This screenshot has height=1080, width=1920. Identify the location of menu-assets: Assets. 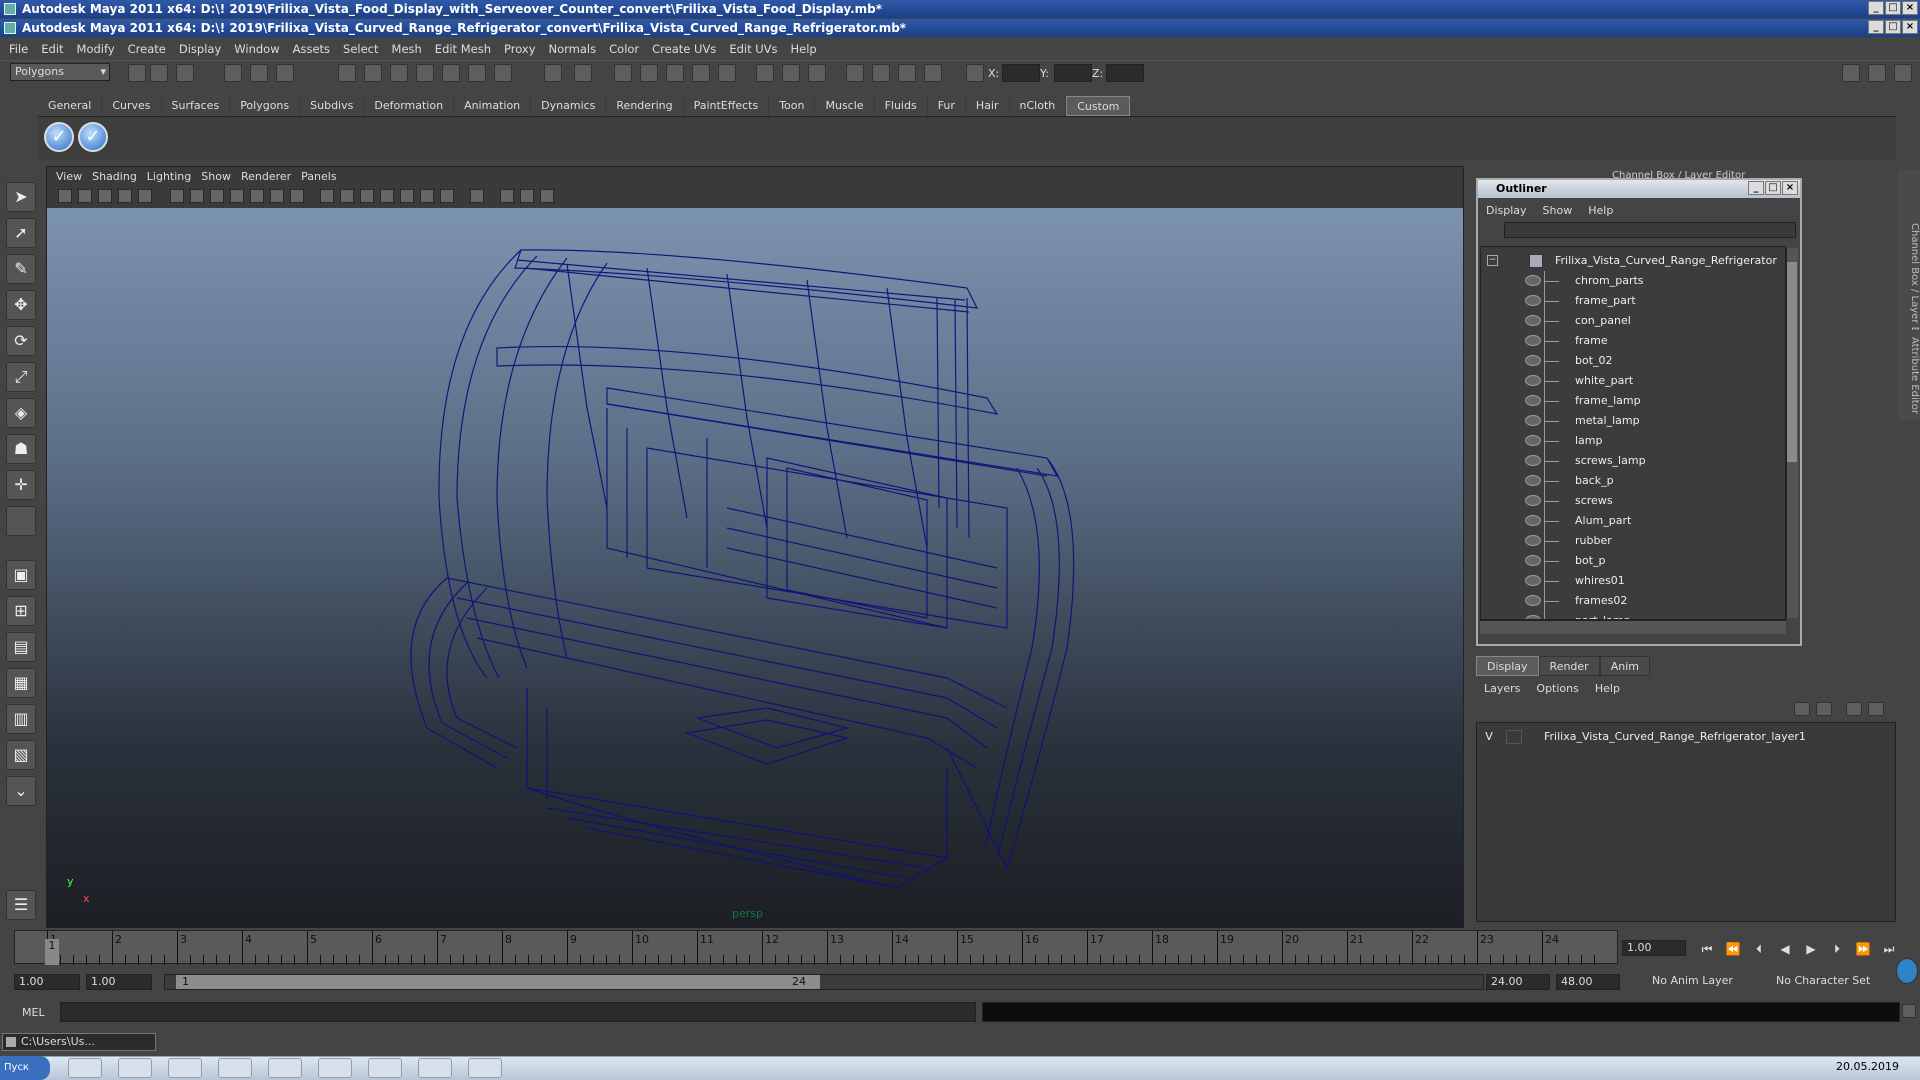
(313, 49).